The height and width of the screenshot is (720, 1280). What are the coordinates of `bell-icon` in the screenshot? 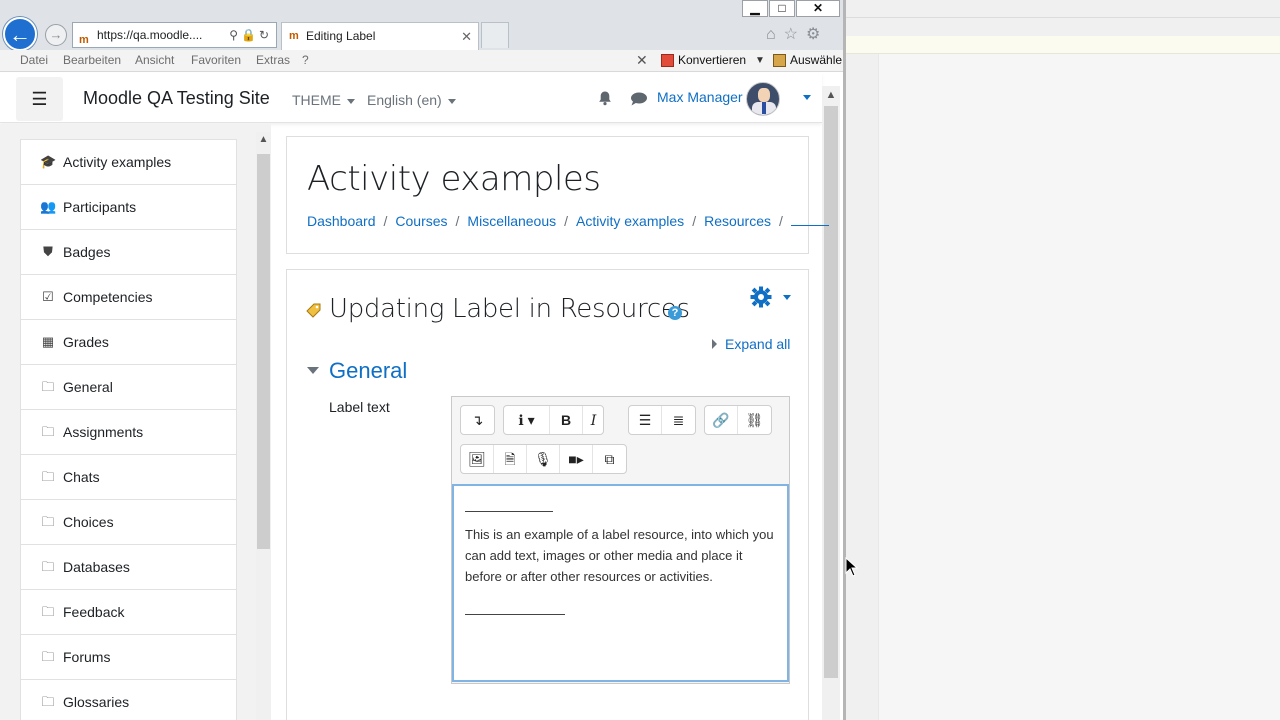 It's located at (605, 98).